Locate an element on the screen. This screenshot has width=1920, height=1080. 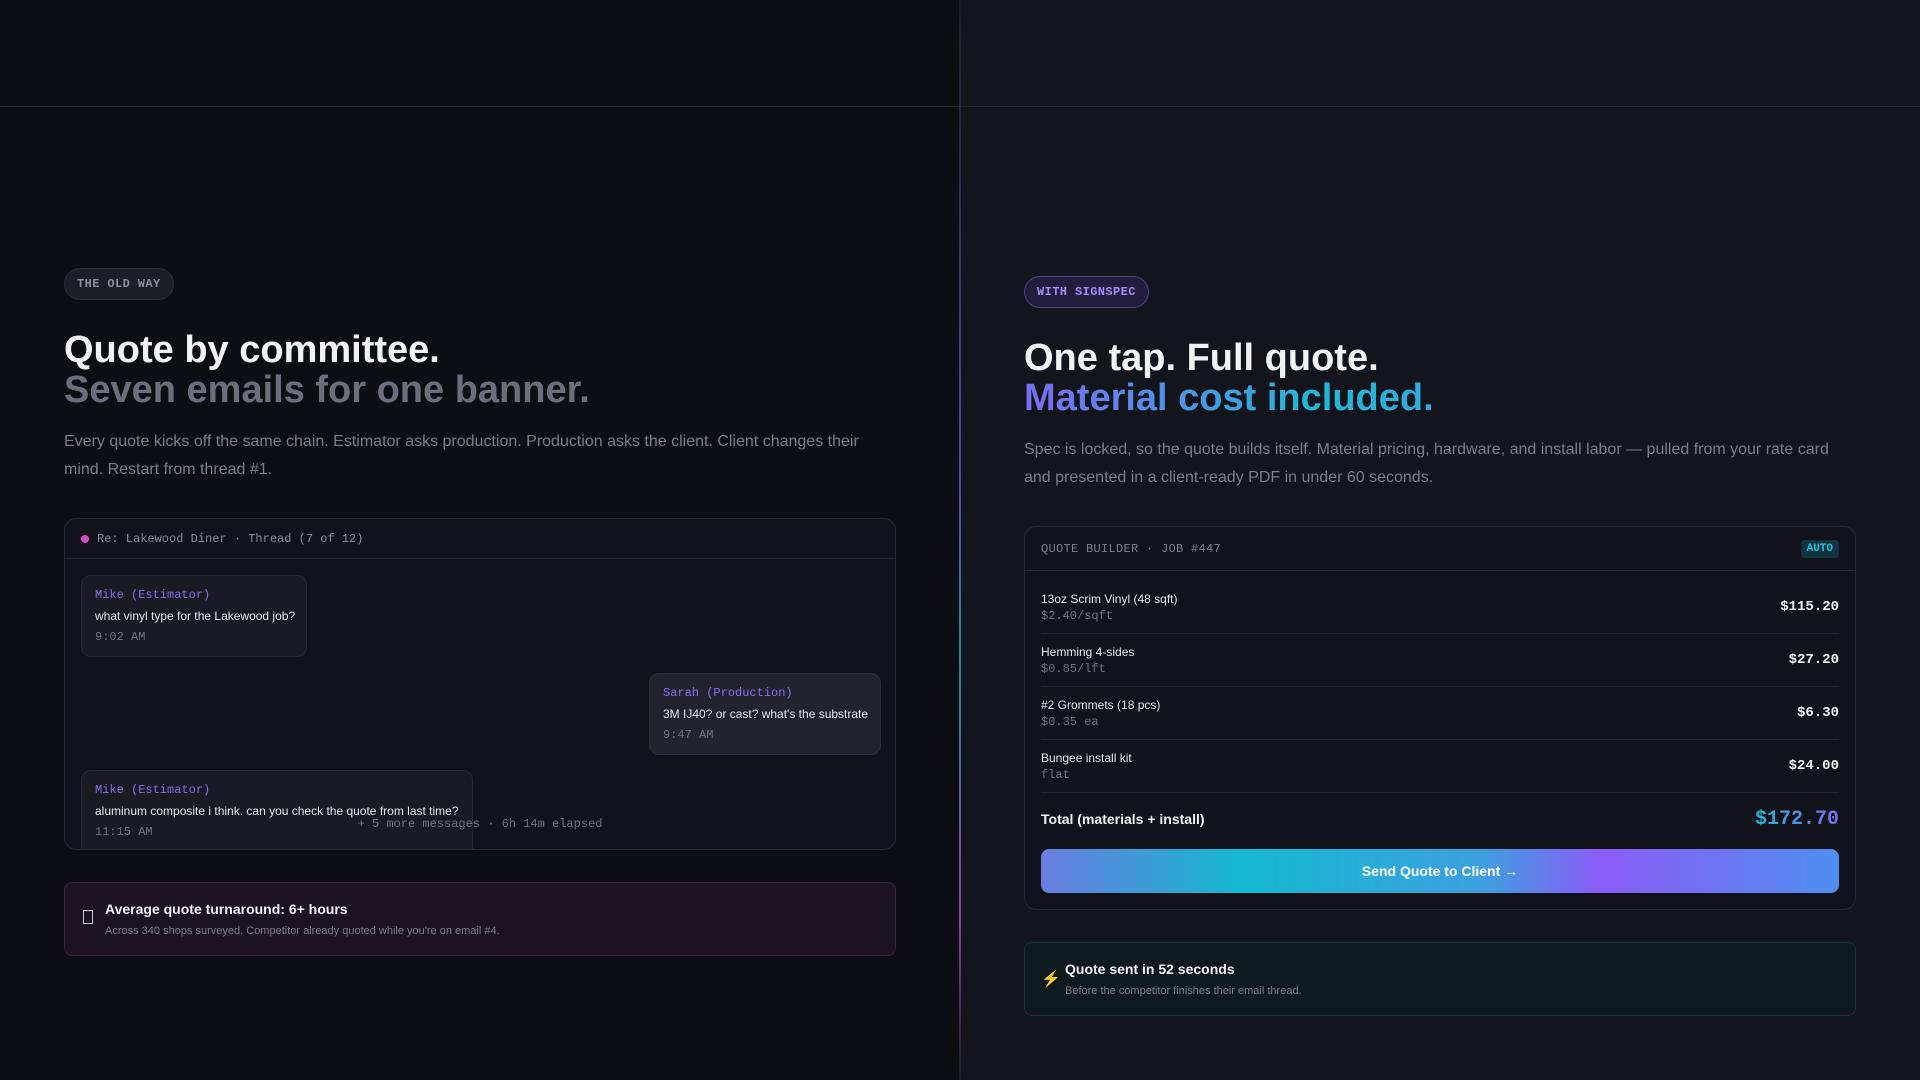
line-item-rate: $0.85/lft is located at coordinates (1073, 668).